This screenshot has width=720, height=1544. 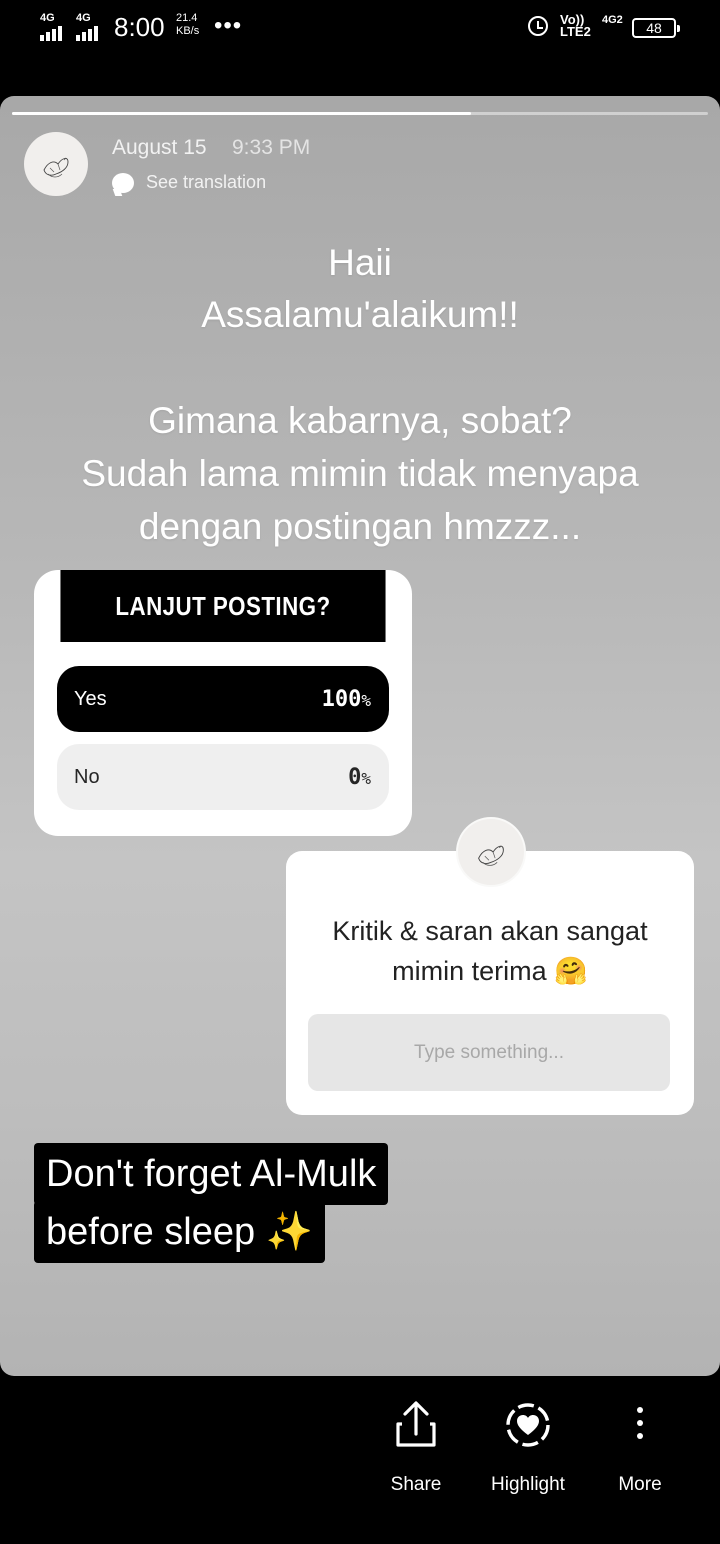 What do you see at coordinates (612, 20) in the screenshot?
I see `network-type-3: 4G2` at bounding box center [612, 20].